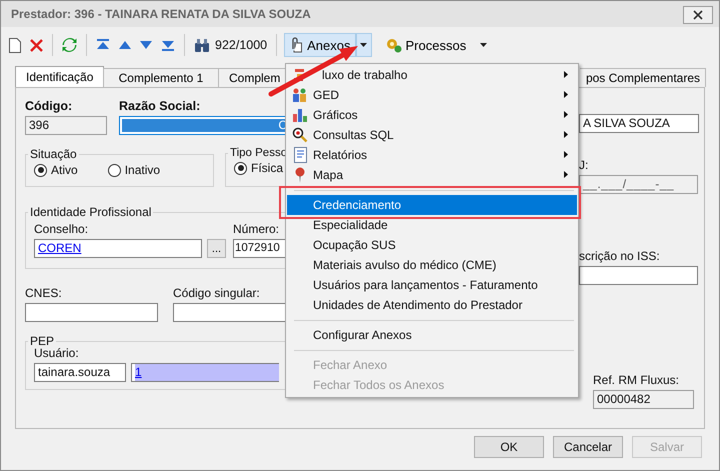  What do you see at coordinates (80, 372) in the screenshot?
I see `user-field: tainara.souza` at bounding box center [80, 372].